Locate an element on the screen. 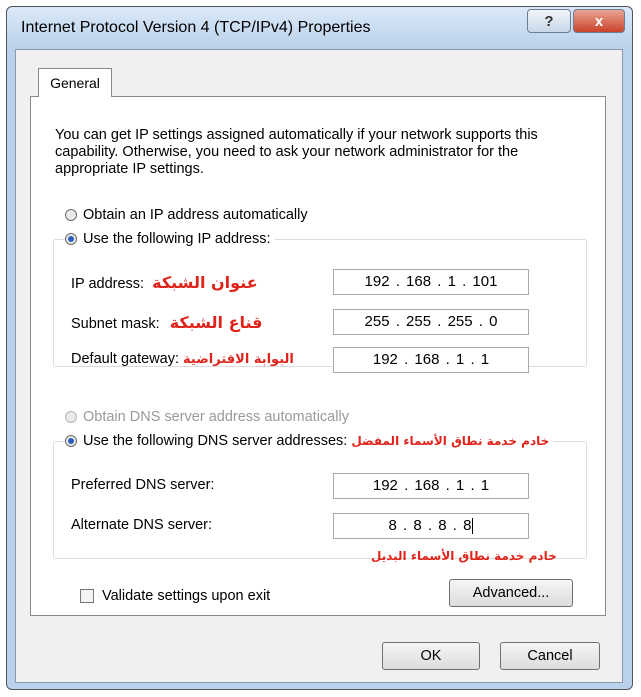 The height and width of the screenshot is (697, 641). default-gateway-label: Default gateway: is located at coordinates (125, 359).